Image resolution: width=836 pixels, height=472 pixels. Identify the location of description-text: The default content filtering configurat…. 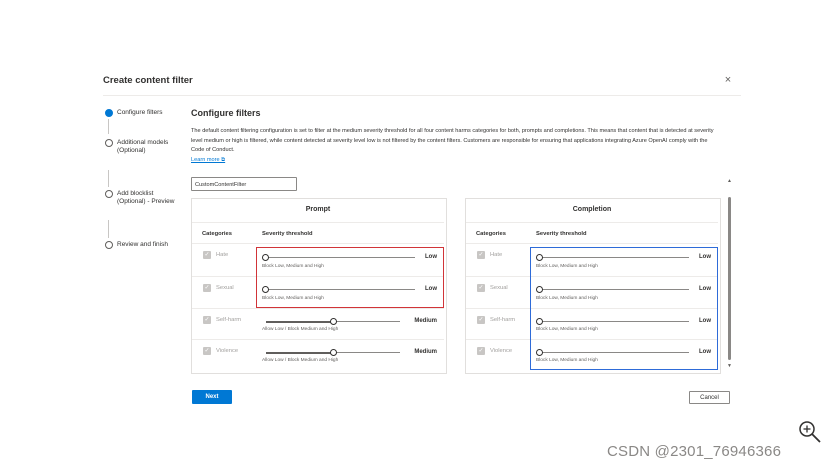
(452, 141).